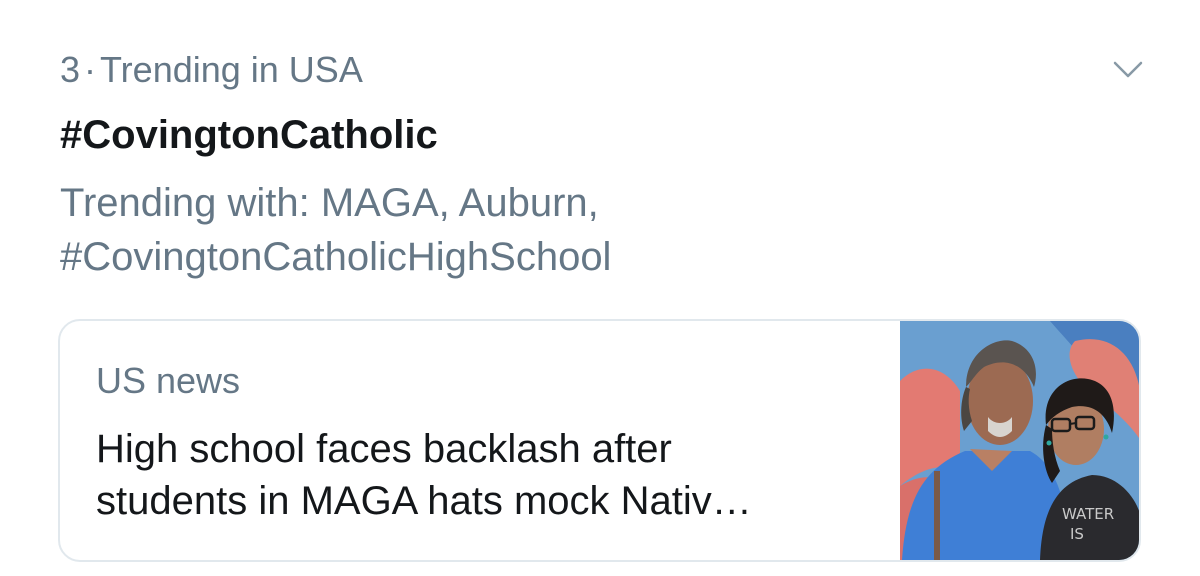 This screenshot has width=1200, height=576. I want to click on news-thumbnail: WATER IS, so click(1019, 440).